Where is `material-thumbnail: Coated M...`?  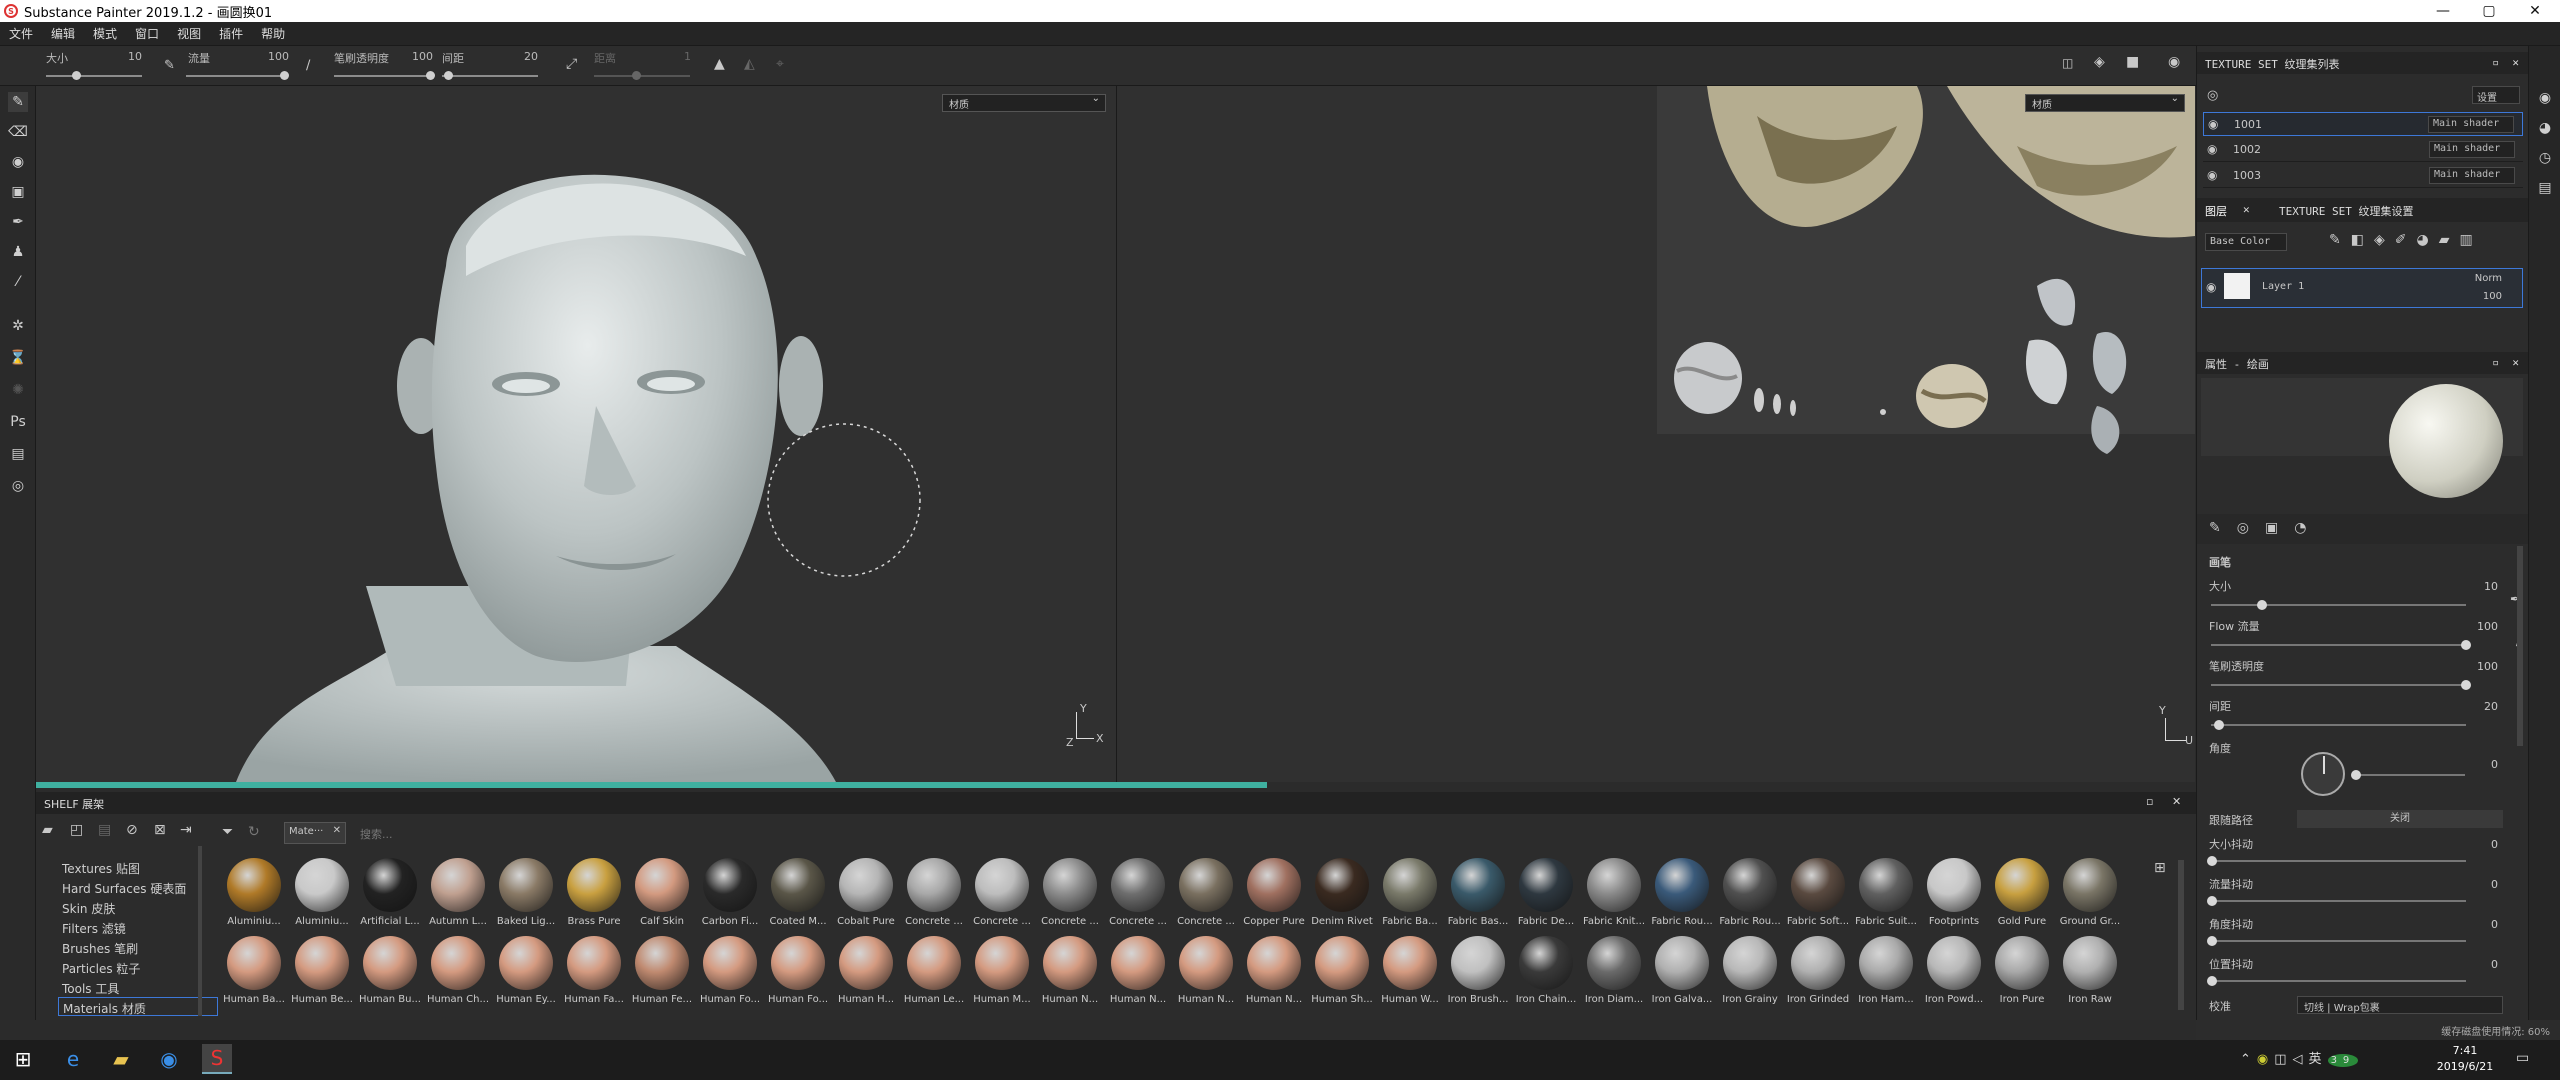
material-thumbnail: Coated M... is located at coordinates (798, 892).